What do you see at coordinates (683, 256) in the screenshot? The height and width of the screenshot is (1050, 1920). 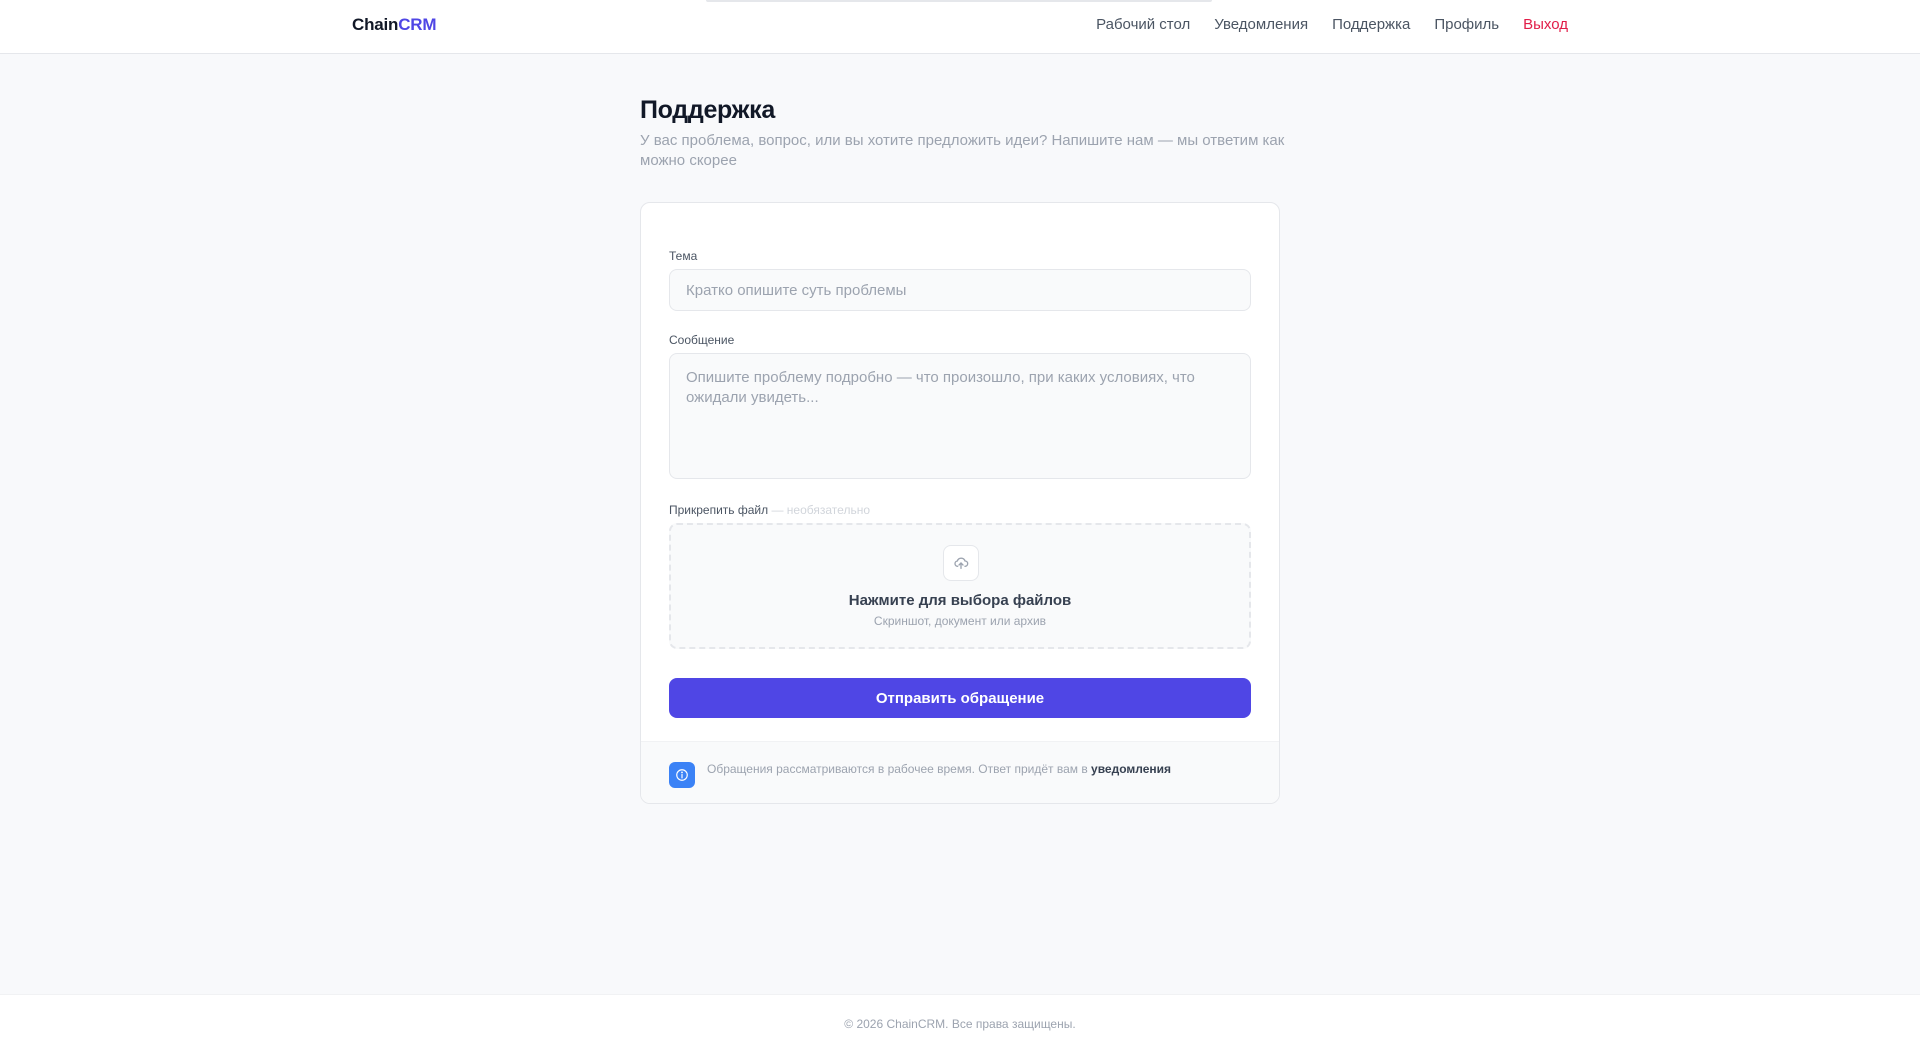 I see `subject-label: Тема` at bounding box center [683, 256].